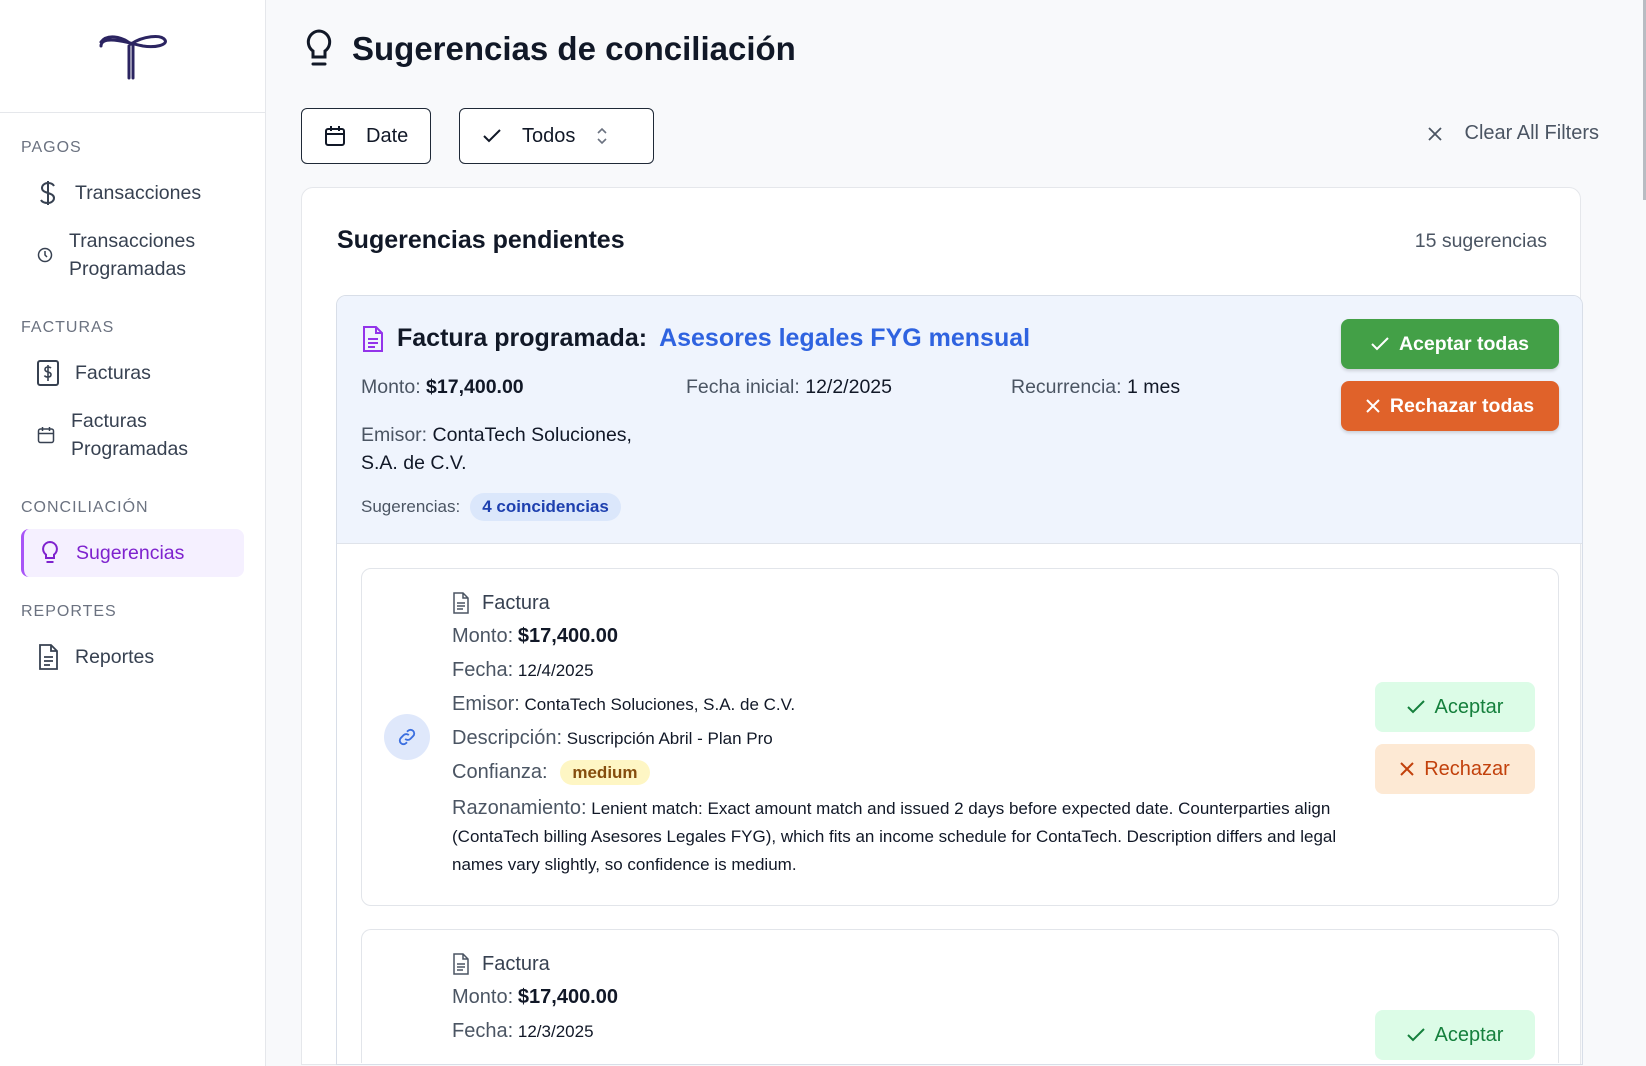 This screenshot has width=1646, height=1066. I want to click on section-reportes: REPORTES, so click(69, 611).